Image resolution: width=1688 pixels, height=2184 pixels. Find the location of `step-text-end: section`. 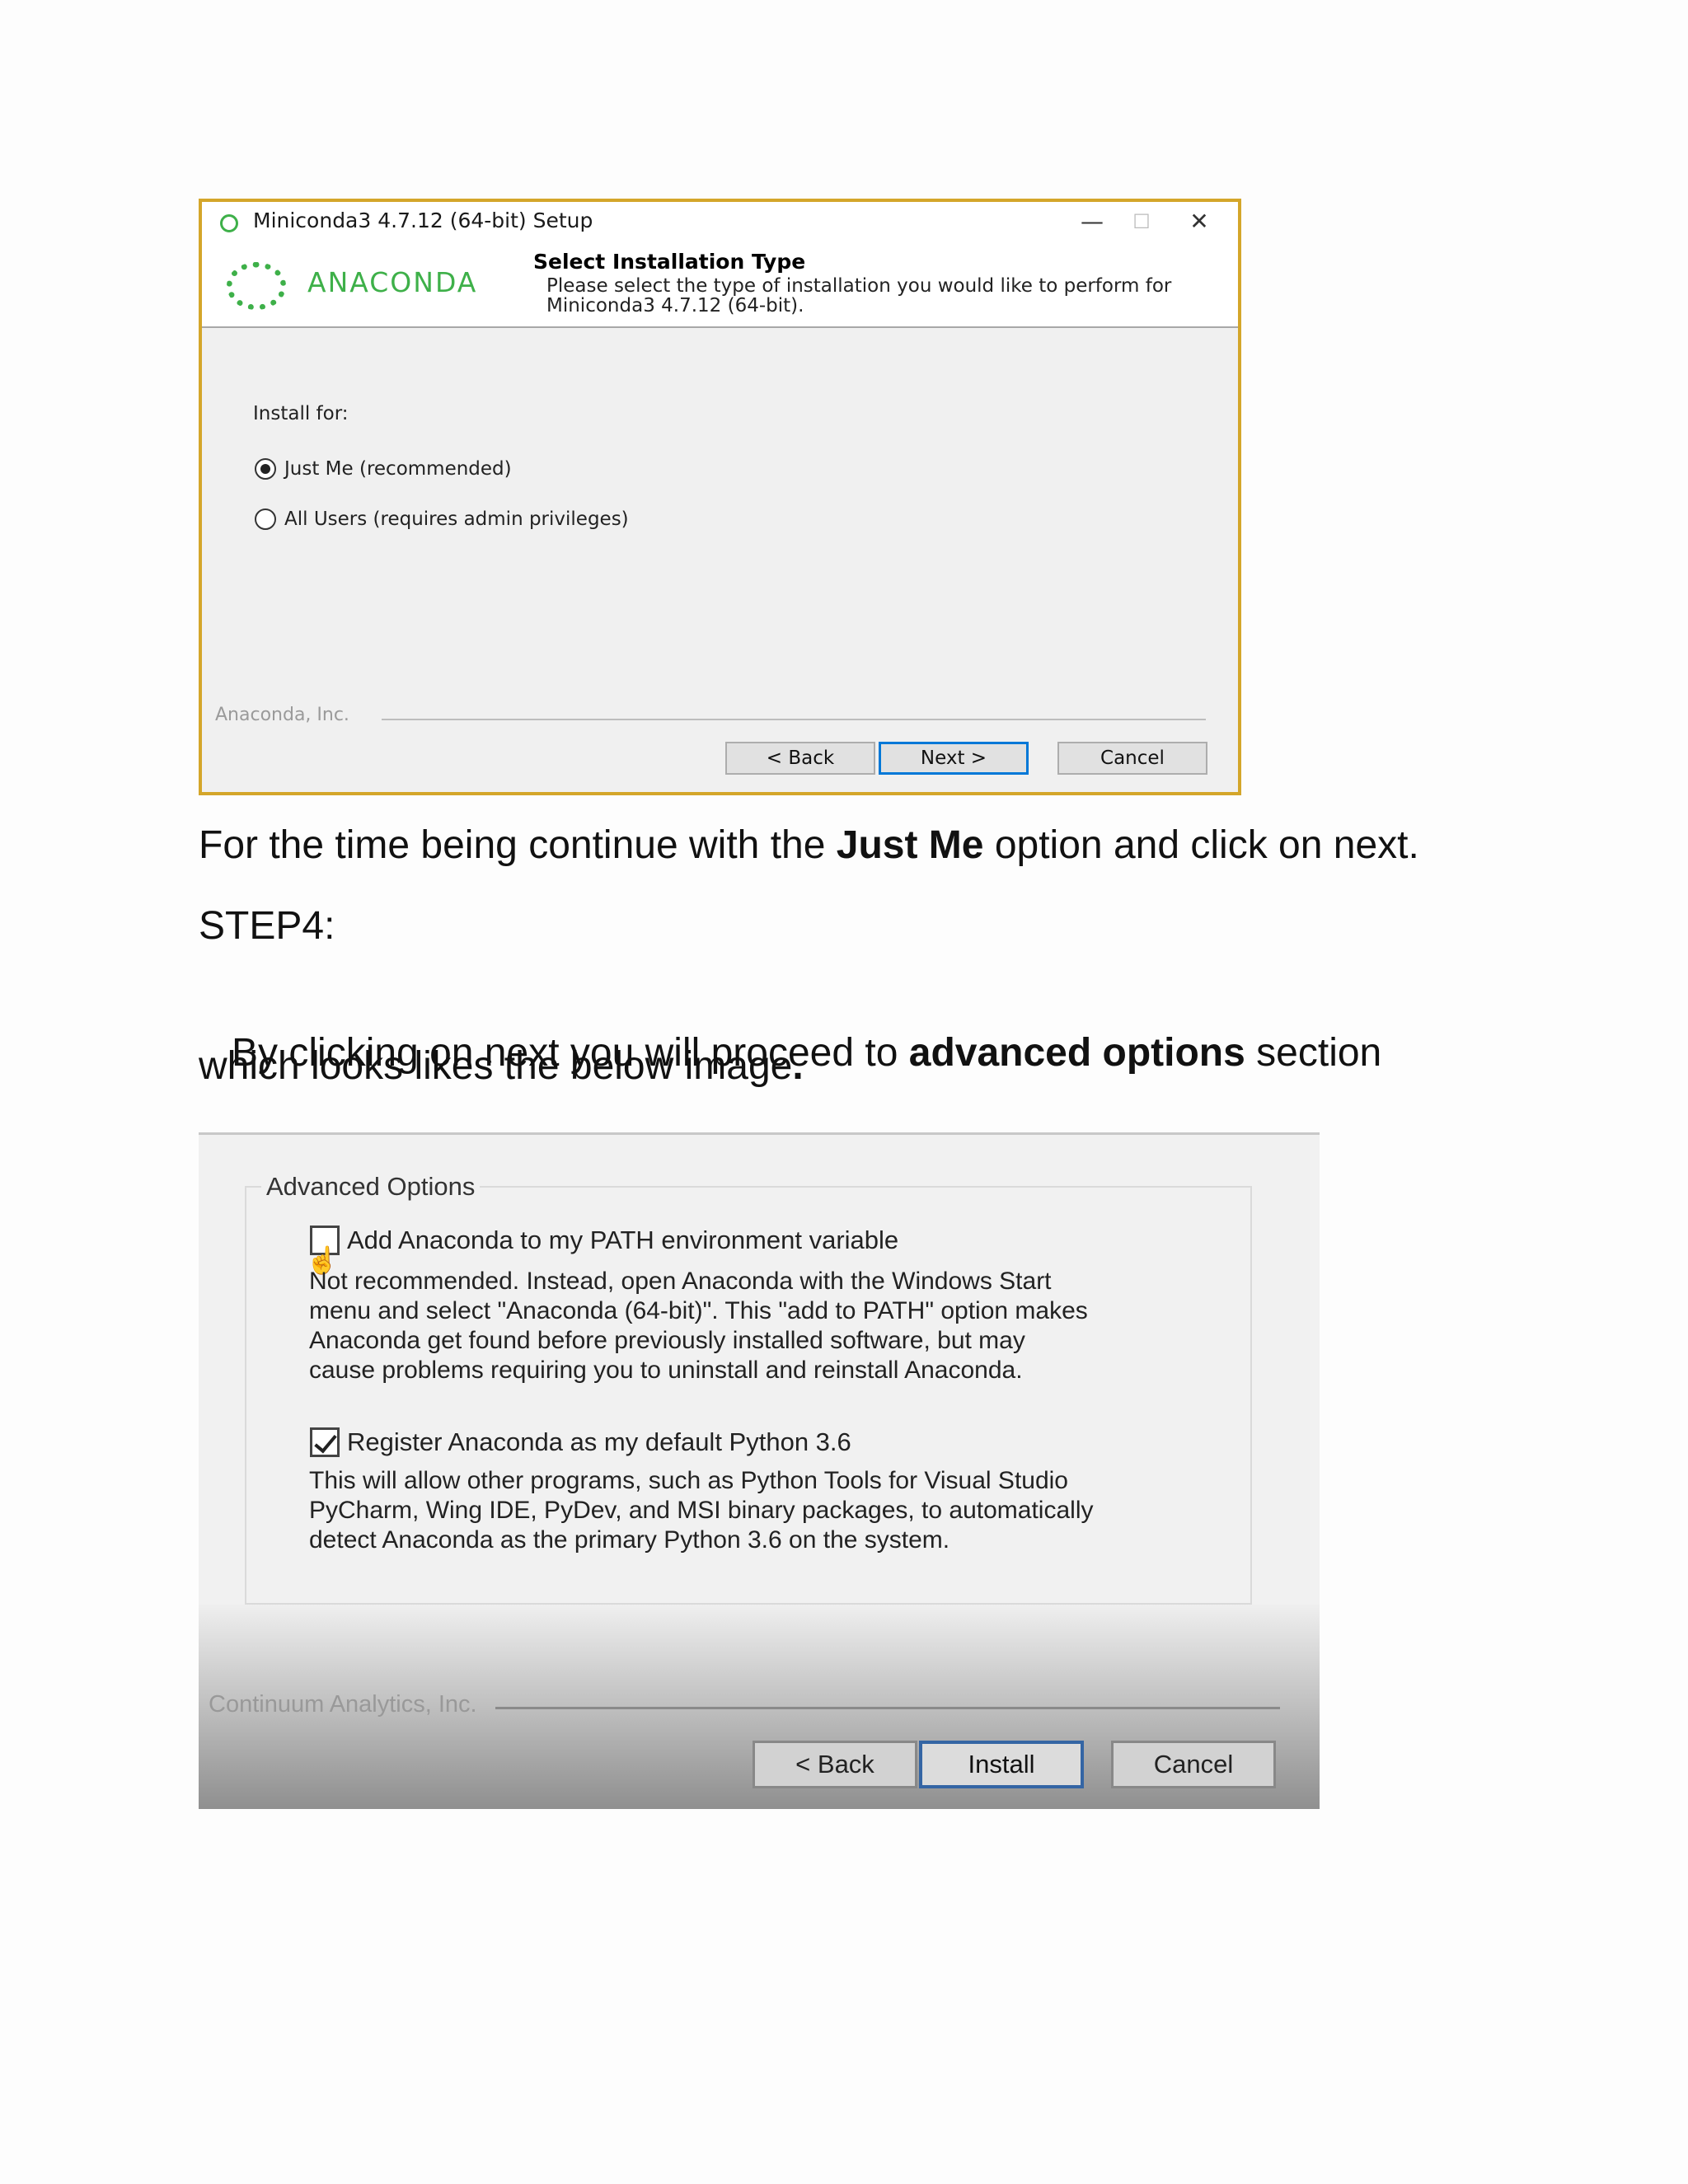

step-text-end: section is located at coordinates (1313, 1053).